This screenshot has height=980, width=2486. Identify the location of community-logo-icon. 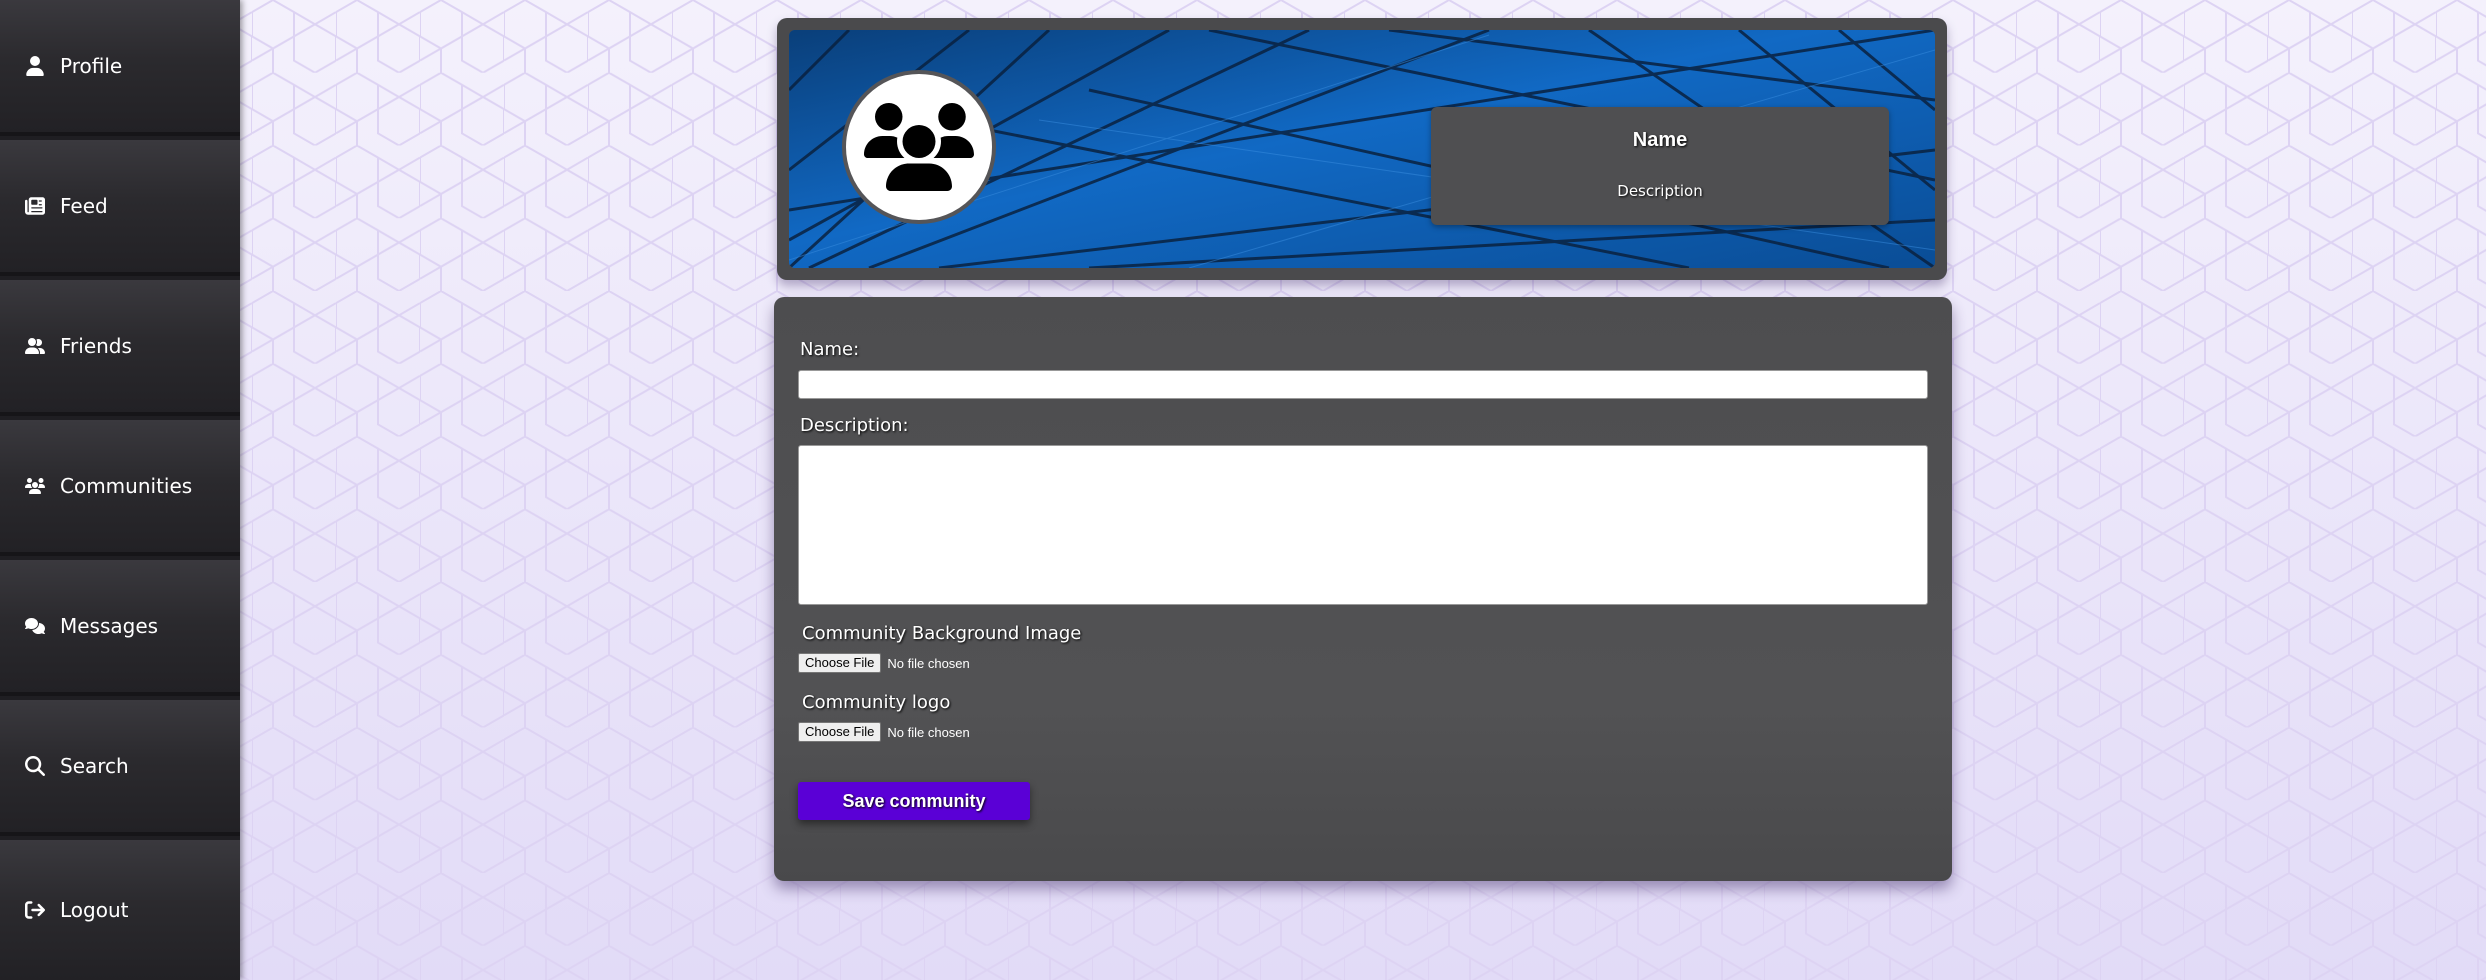
(919, 147).